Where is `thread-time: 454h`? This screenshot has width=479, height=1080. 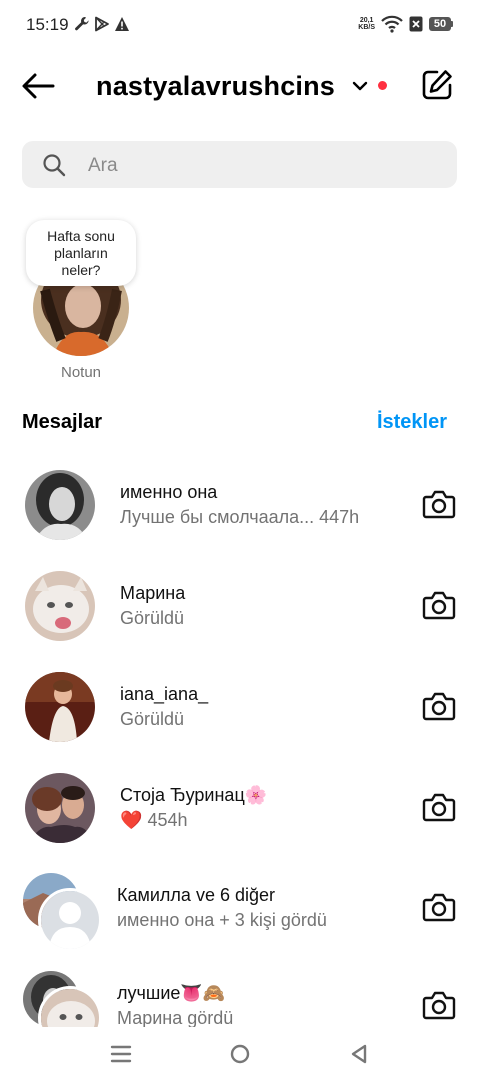
thread-time: 454h is located at coordinates (167, 820).